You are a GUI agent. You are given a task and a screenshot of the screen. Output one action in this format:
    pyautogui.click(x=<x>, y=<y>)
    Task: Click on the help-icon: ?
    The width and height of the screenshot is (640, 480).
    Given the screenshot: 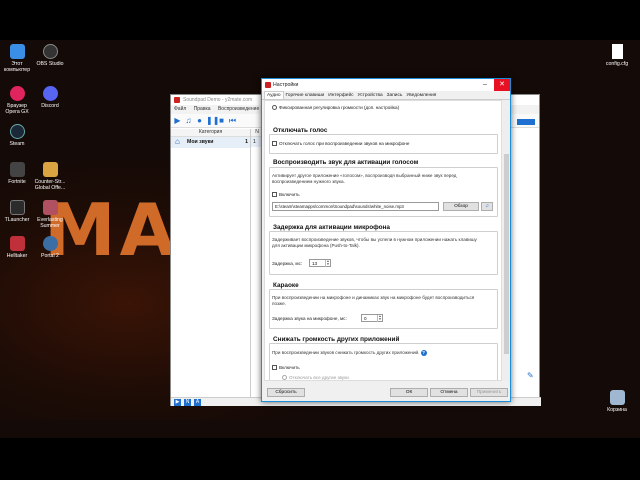 What is the action you would take?
    pyautogui.click(x=423, y=353)
    